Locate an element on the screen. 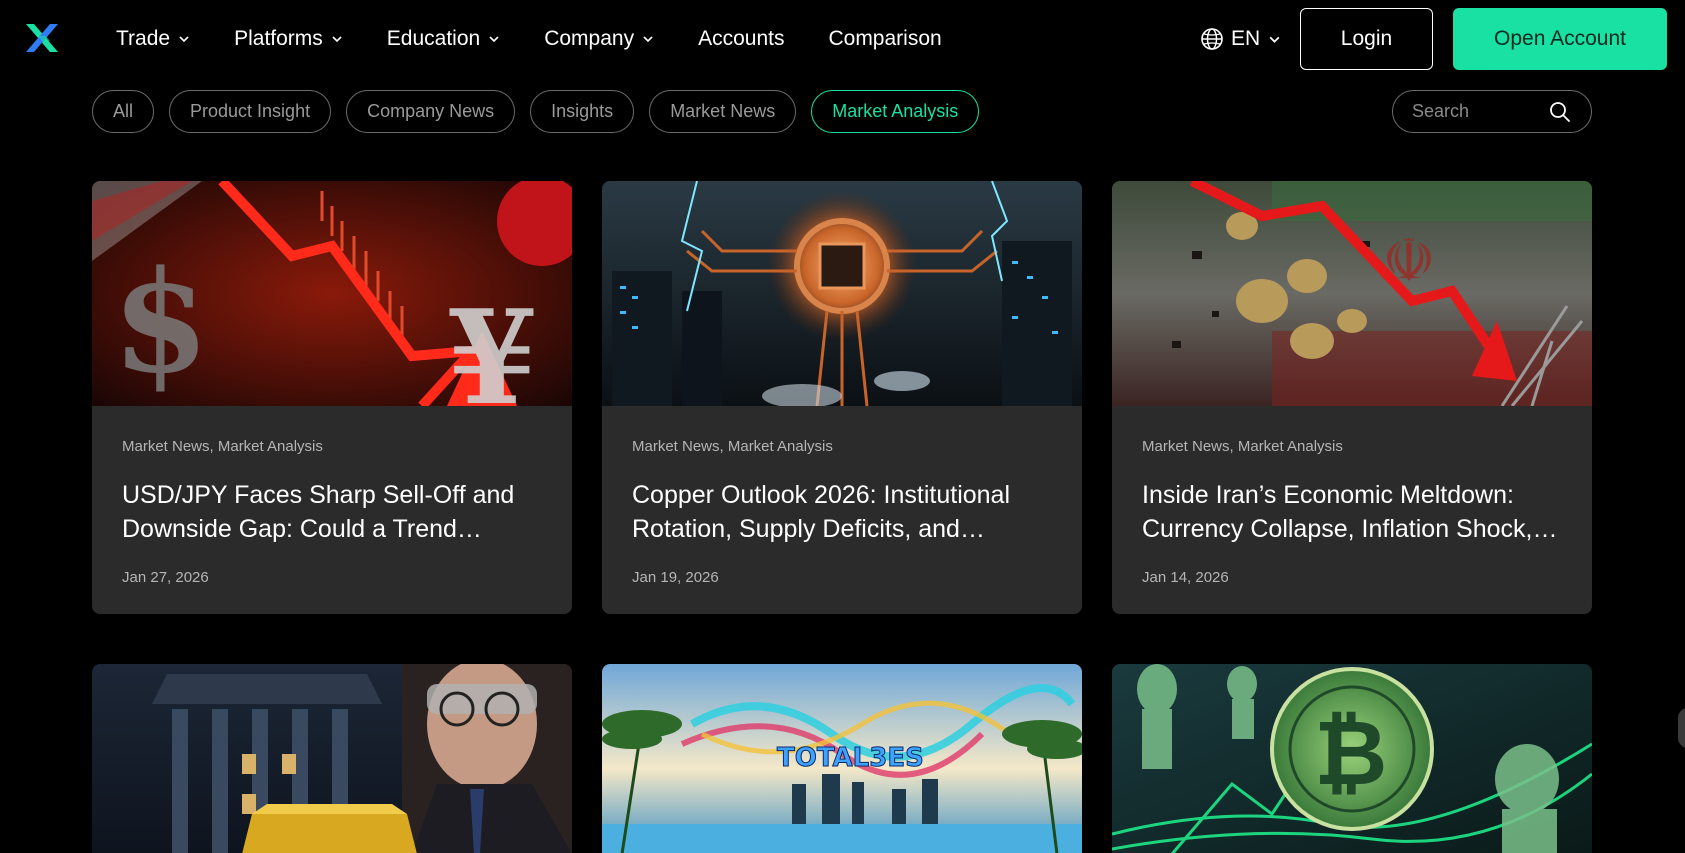 This screenshot has height=853, width=1685. globe-icon is located at coordinates (1212, 39).